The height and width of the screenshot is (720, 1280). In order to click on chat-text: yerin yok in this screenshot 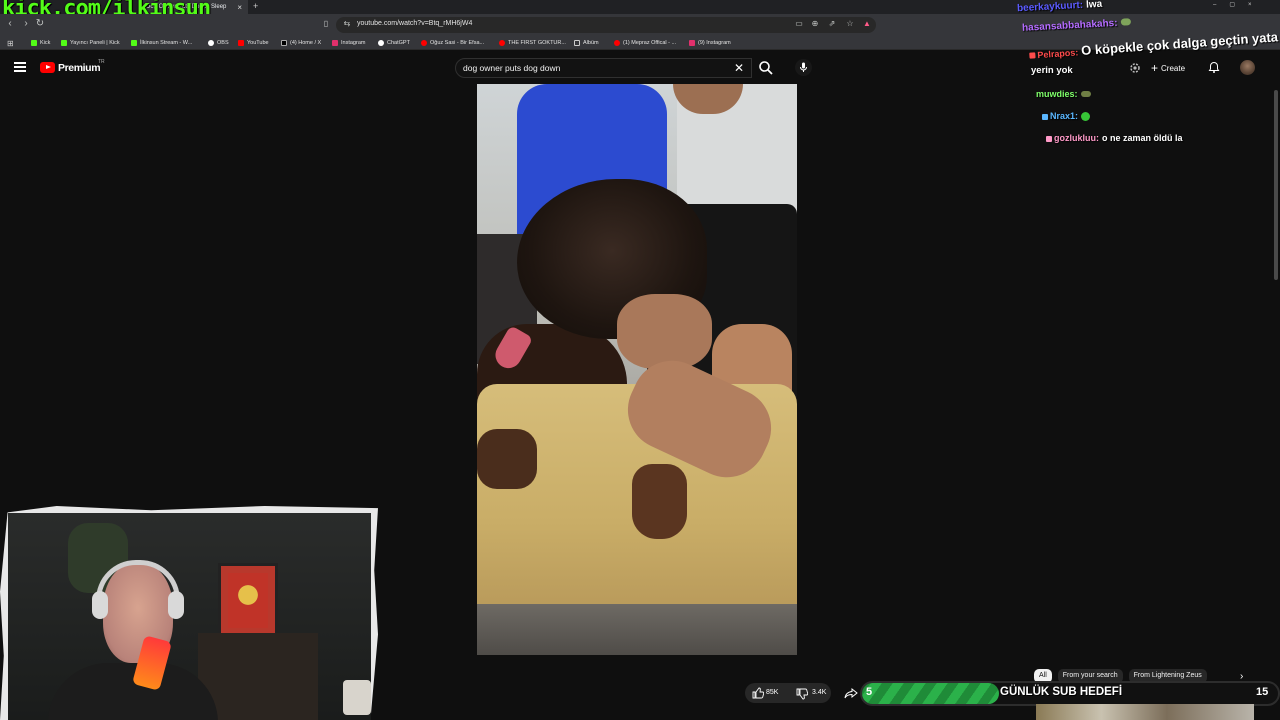, I will do `click(1052, 70)`.